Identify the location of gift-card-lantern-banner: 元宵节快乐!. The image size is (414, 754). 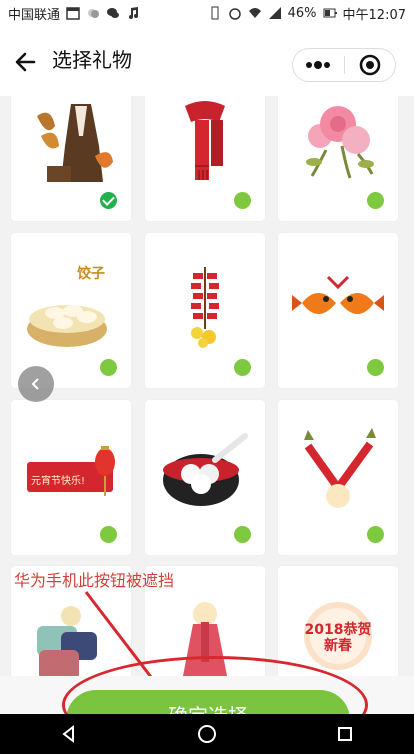
(71, 477).